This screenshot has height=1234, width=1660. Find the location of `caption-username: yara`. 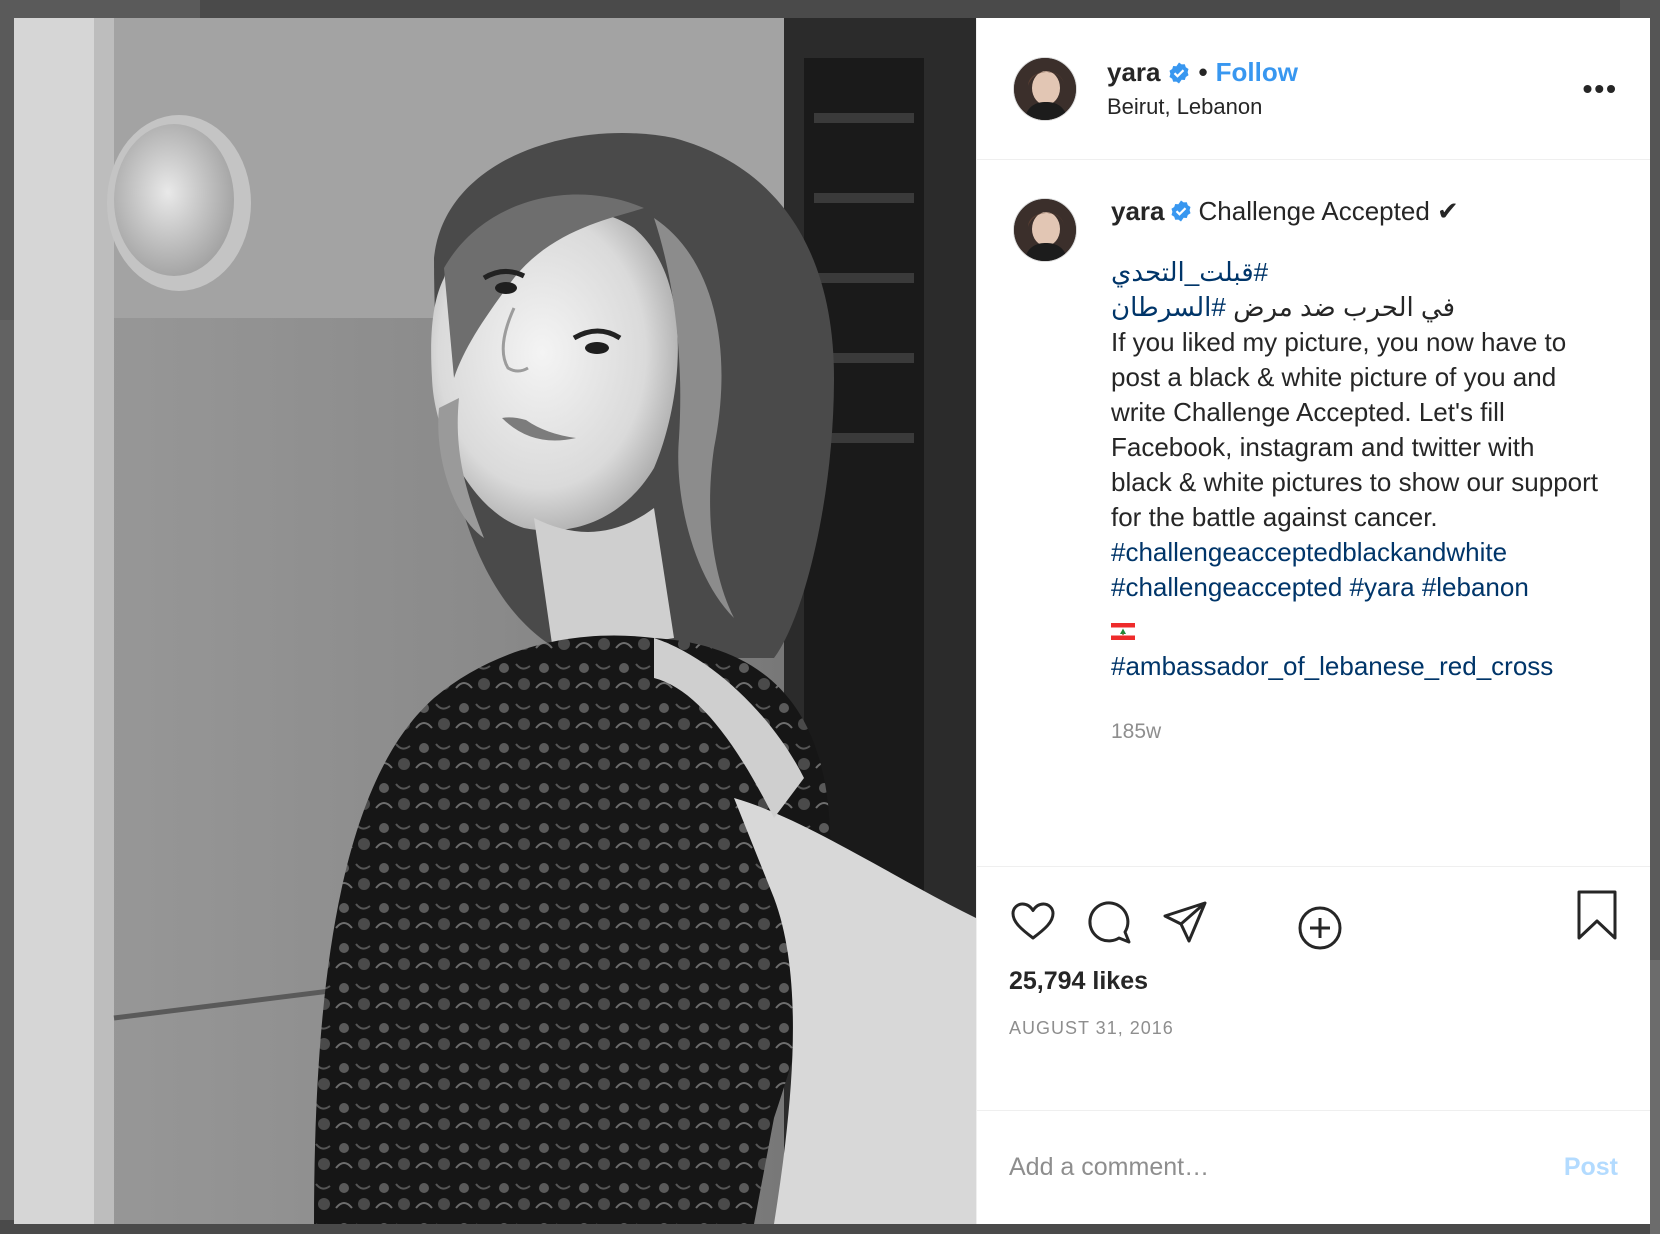

caption-username: yara is located at coordinates (1138, 211).